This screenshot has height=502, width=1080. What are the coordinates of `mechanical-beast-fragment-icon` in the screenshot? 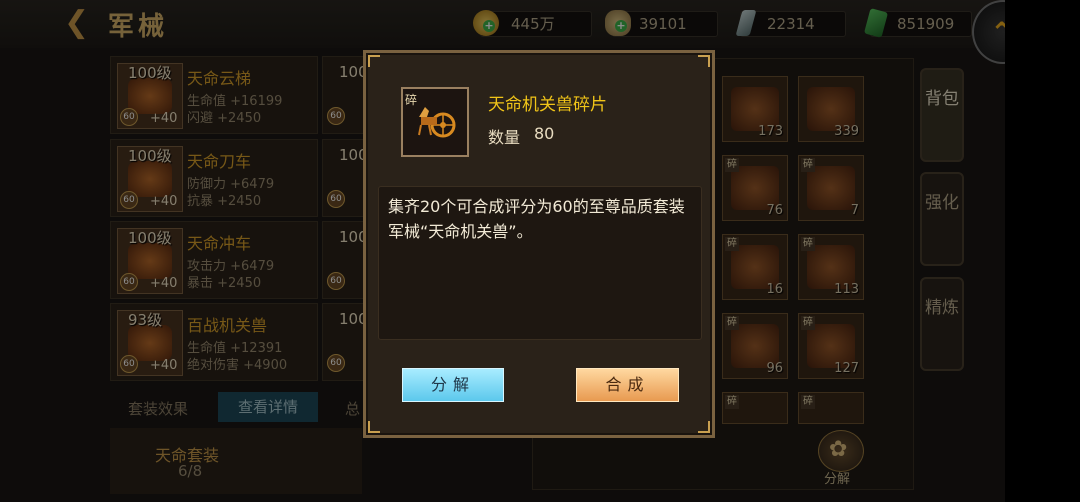 It's located at (437, 122).